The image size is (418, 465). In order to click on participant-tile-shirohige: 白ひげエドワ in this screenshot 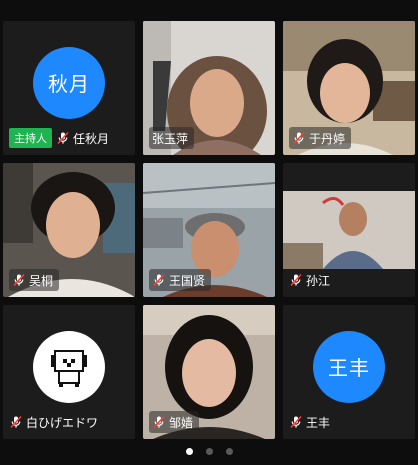, I will do `click(69, 372)`.